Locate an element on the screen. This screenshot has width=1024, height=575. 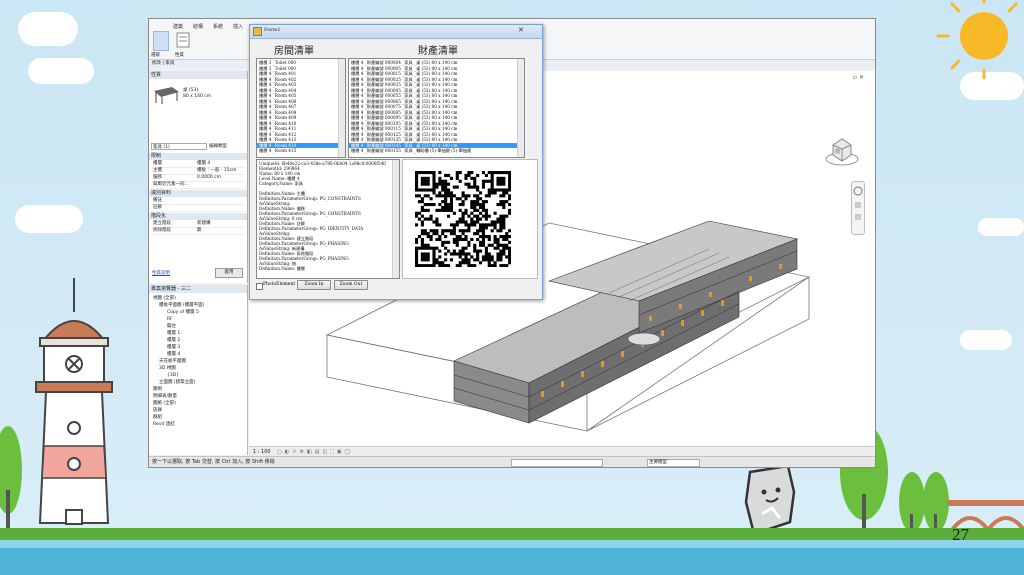
model-label: 主要模型 is located at coordinates (658, 462).